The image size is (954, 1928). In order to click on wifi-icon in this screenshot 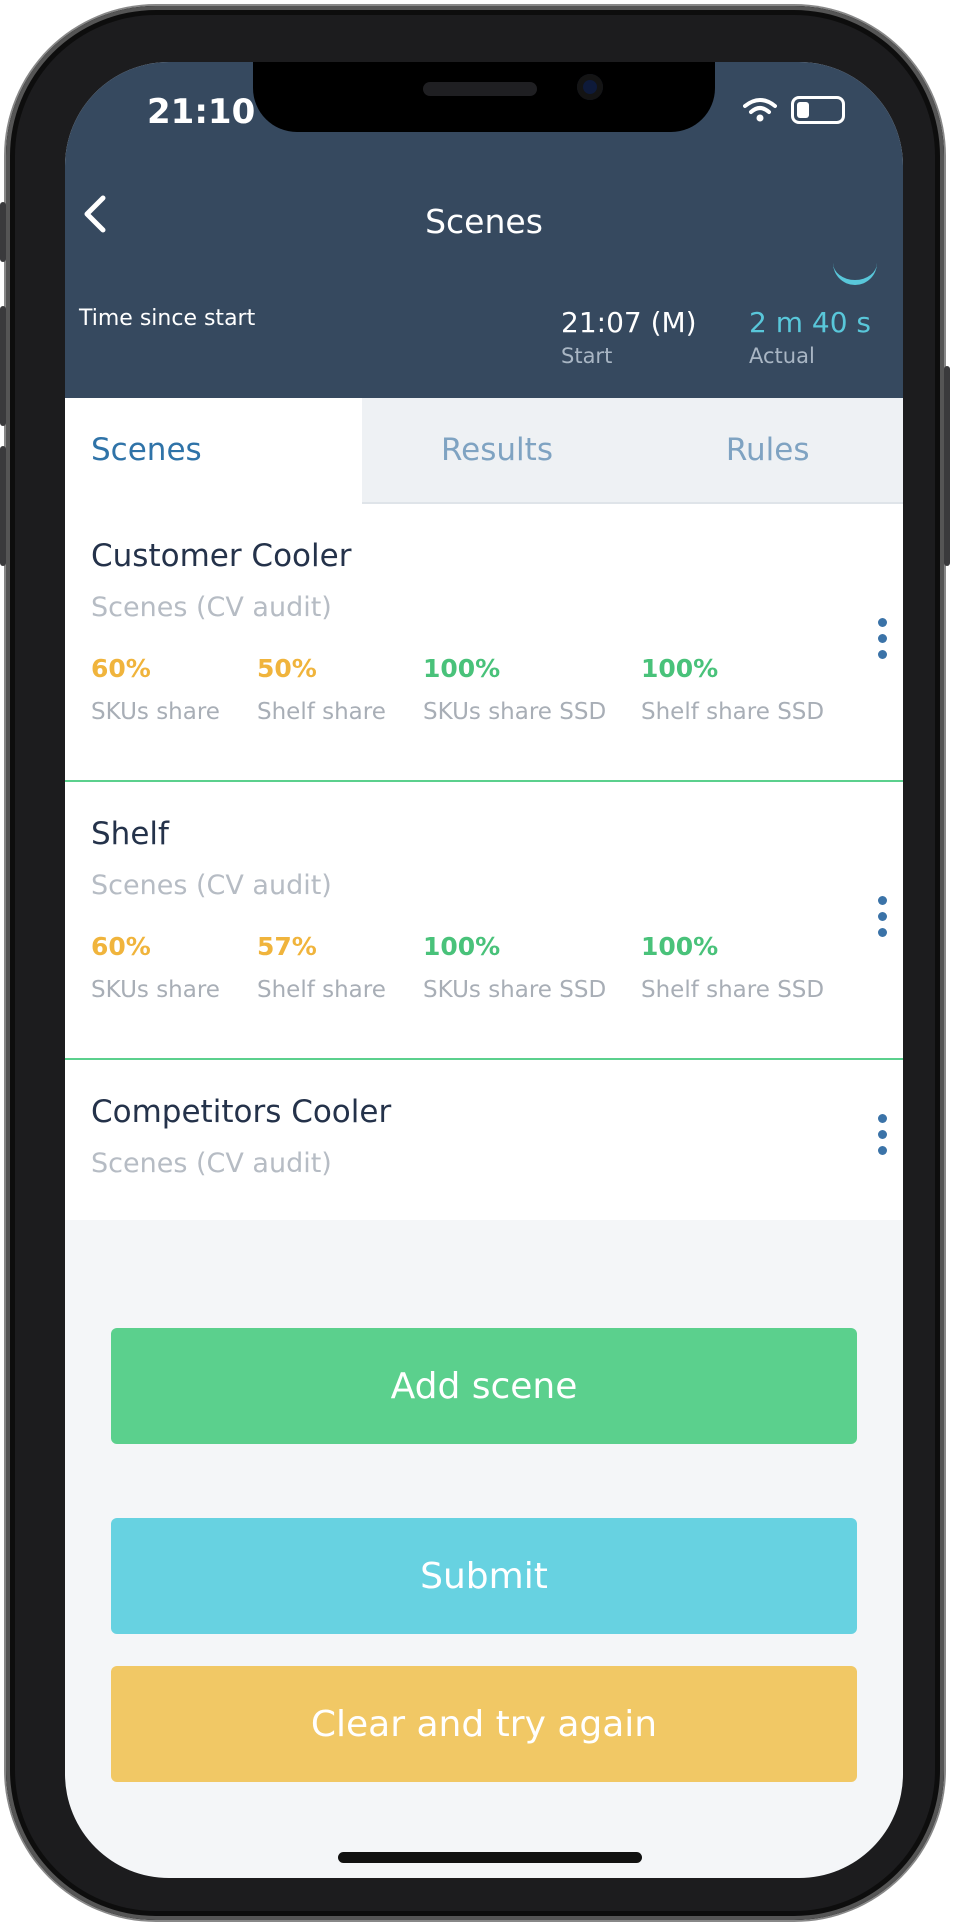, I will do `click(760, 110)`.